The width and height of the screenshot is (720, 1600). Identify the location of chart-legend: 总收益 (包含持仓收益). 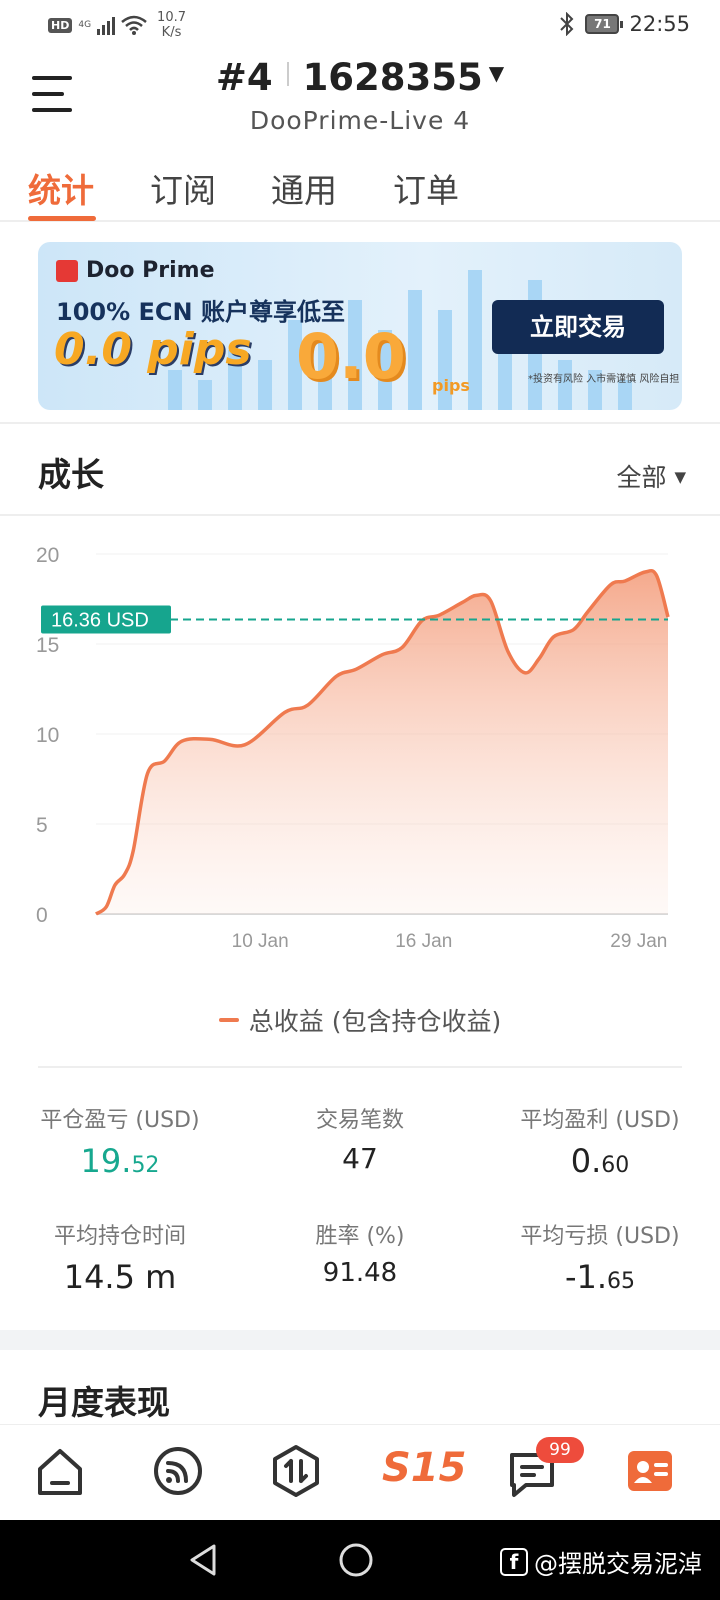
(360, 1020).